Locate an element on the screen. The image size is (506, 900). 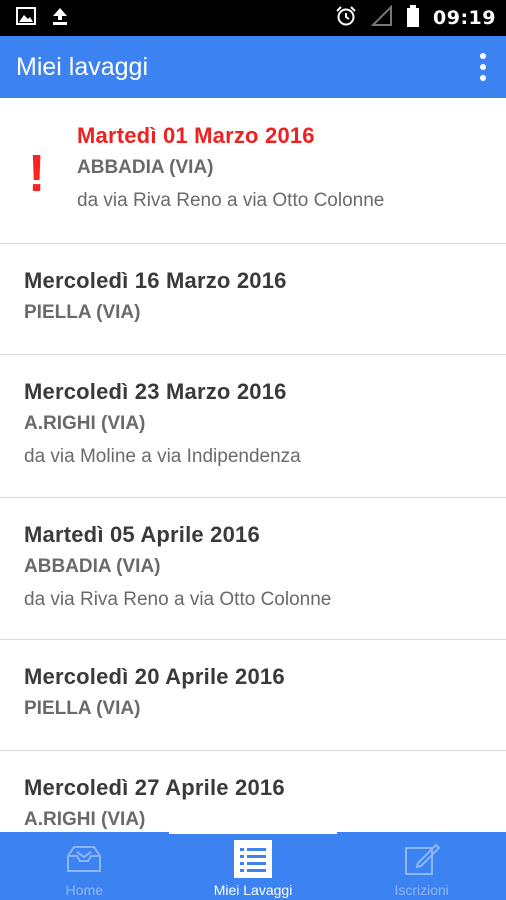
list-item: Mercoledì 27 Aprile 2016 A.RIGHI (VIA) is located at coordinates (253, 791).